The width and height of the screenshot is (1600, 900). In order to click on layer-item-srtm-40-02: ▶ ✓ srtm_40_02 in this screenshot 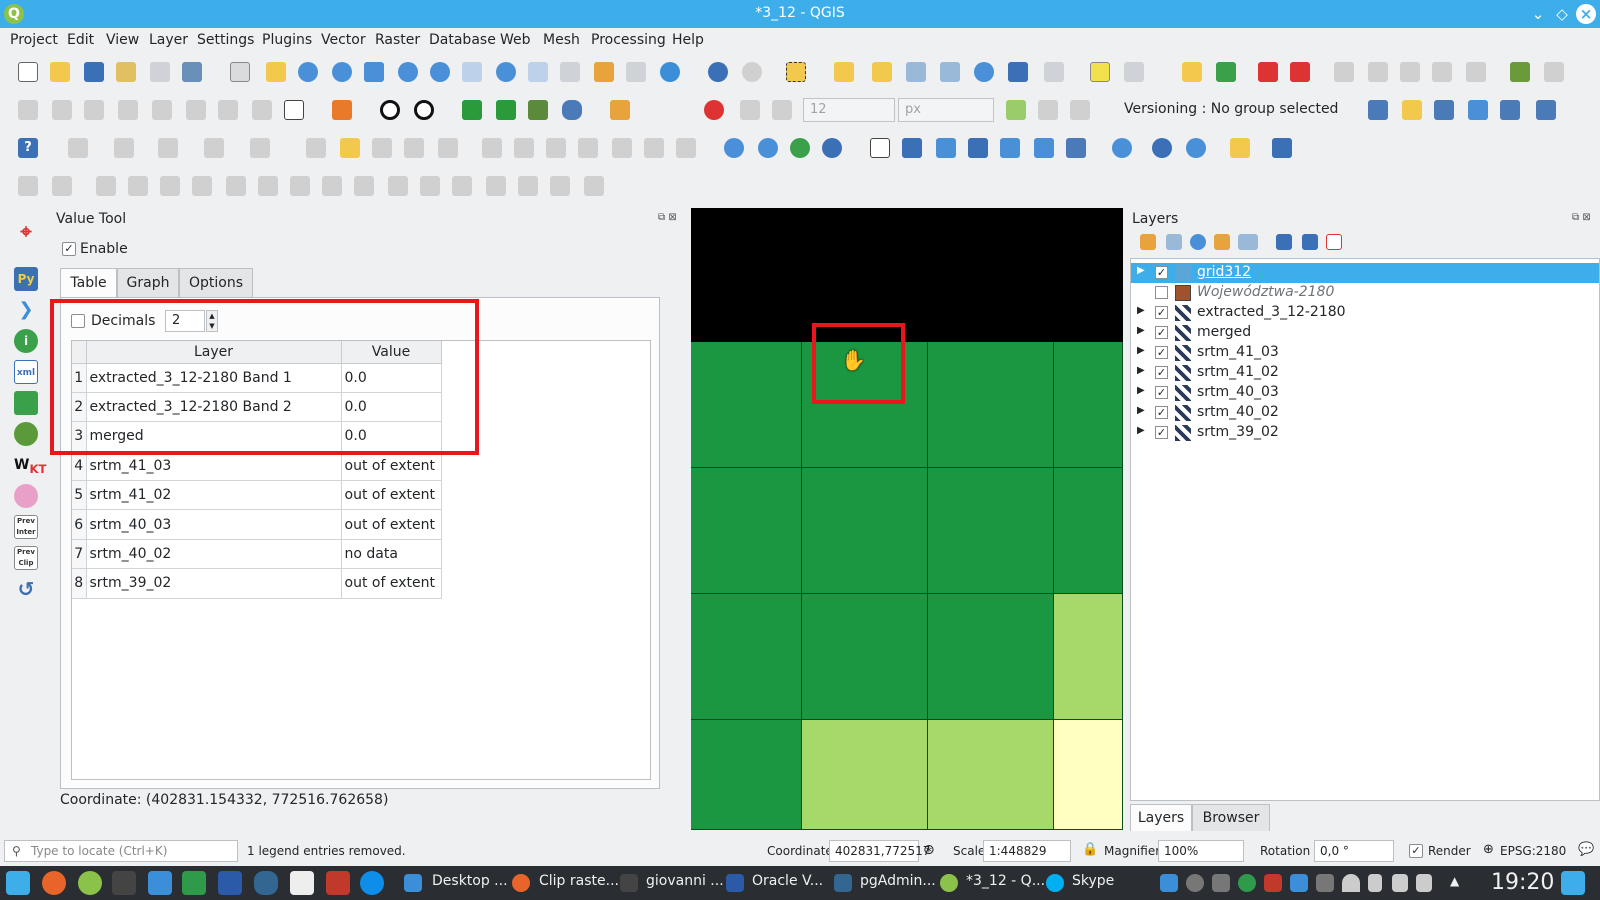, I will do `click(1365, 413)`.